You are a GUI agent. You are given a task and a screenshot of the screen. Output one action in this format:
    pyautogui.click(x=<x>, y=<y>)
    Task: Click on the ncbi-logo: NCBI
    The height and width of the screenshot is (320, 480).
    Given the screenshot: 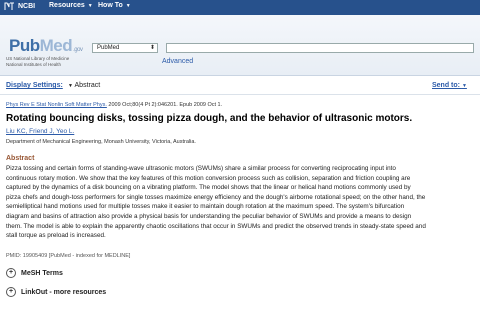 What is the action you would take?
    pyautogui.click(x=19, y=6)
    